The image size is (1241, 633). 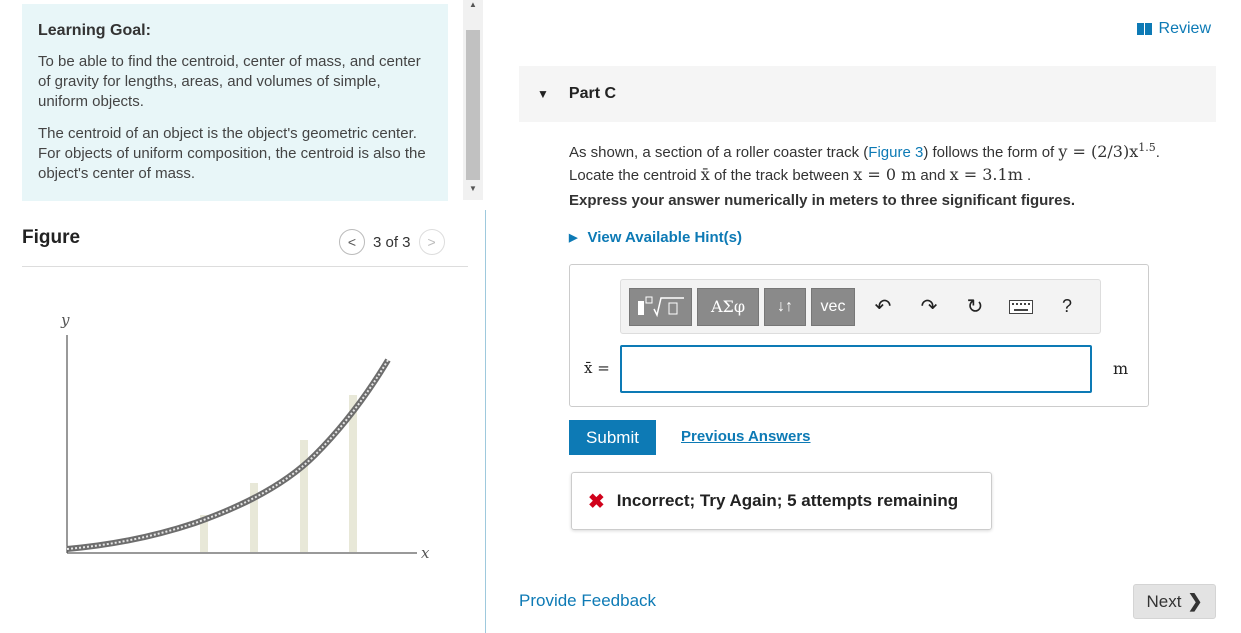 What do you see at coordinates (543, 94) in the screenshot?
I see `collapse-triangle-icon: ▼` at bounding box center [543, 94].